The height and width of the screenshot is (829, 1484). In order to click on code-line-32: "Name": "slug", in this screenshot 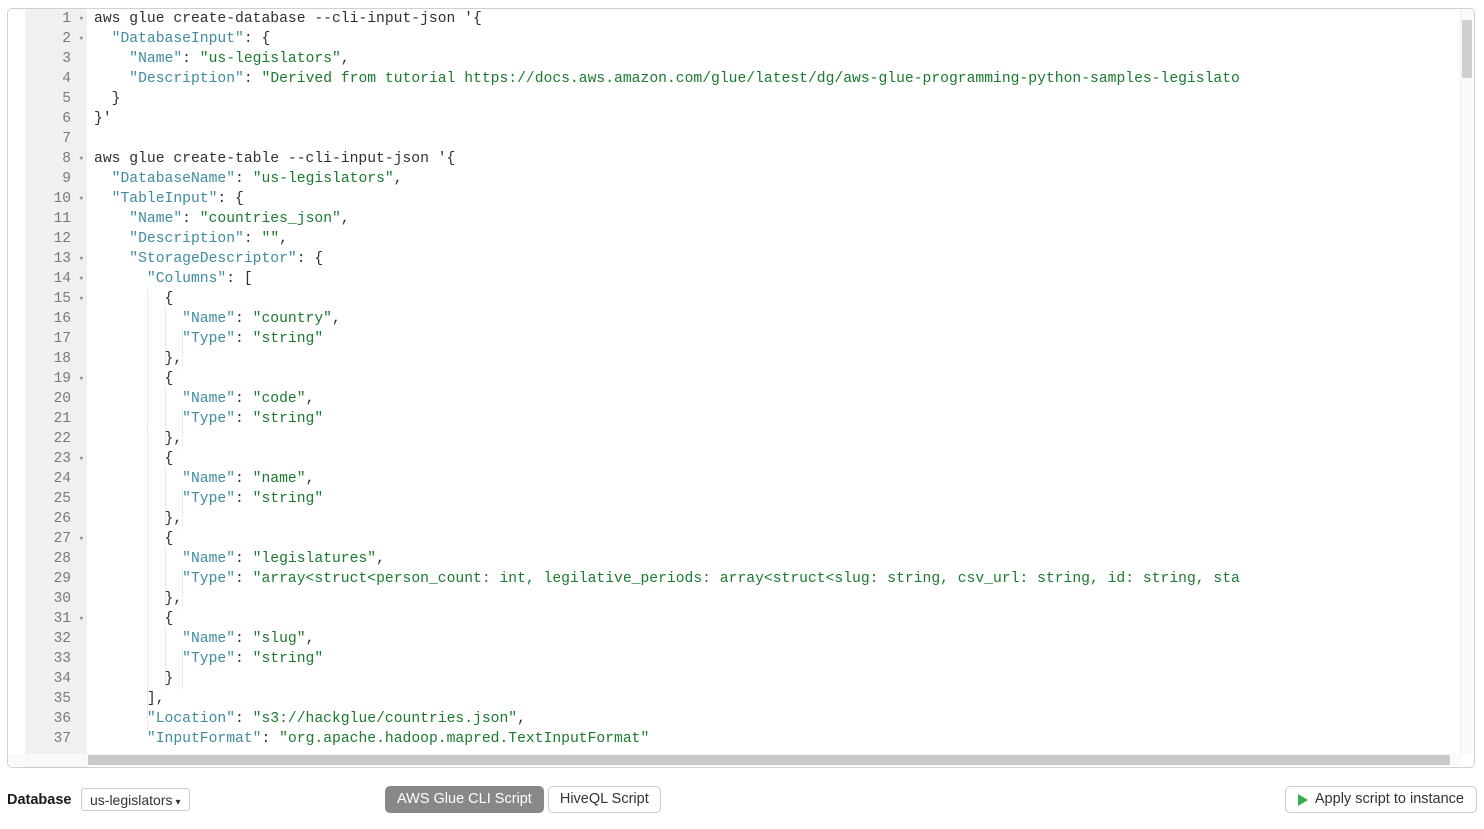, I will do `click(780, 639)`.